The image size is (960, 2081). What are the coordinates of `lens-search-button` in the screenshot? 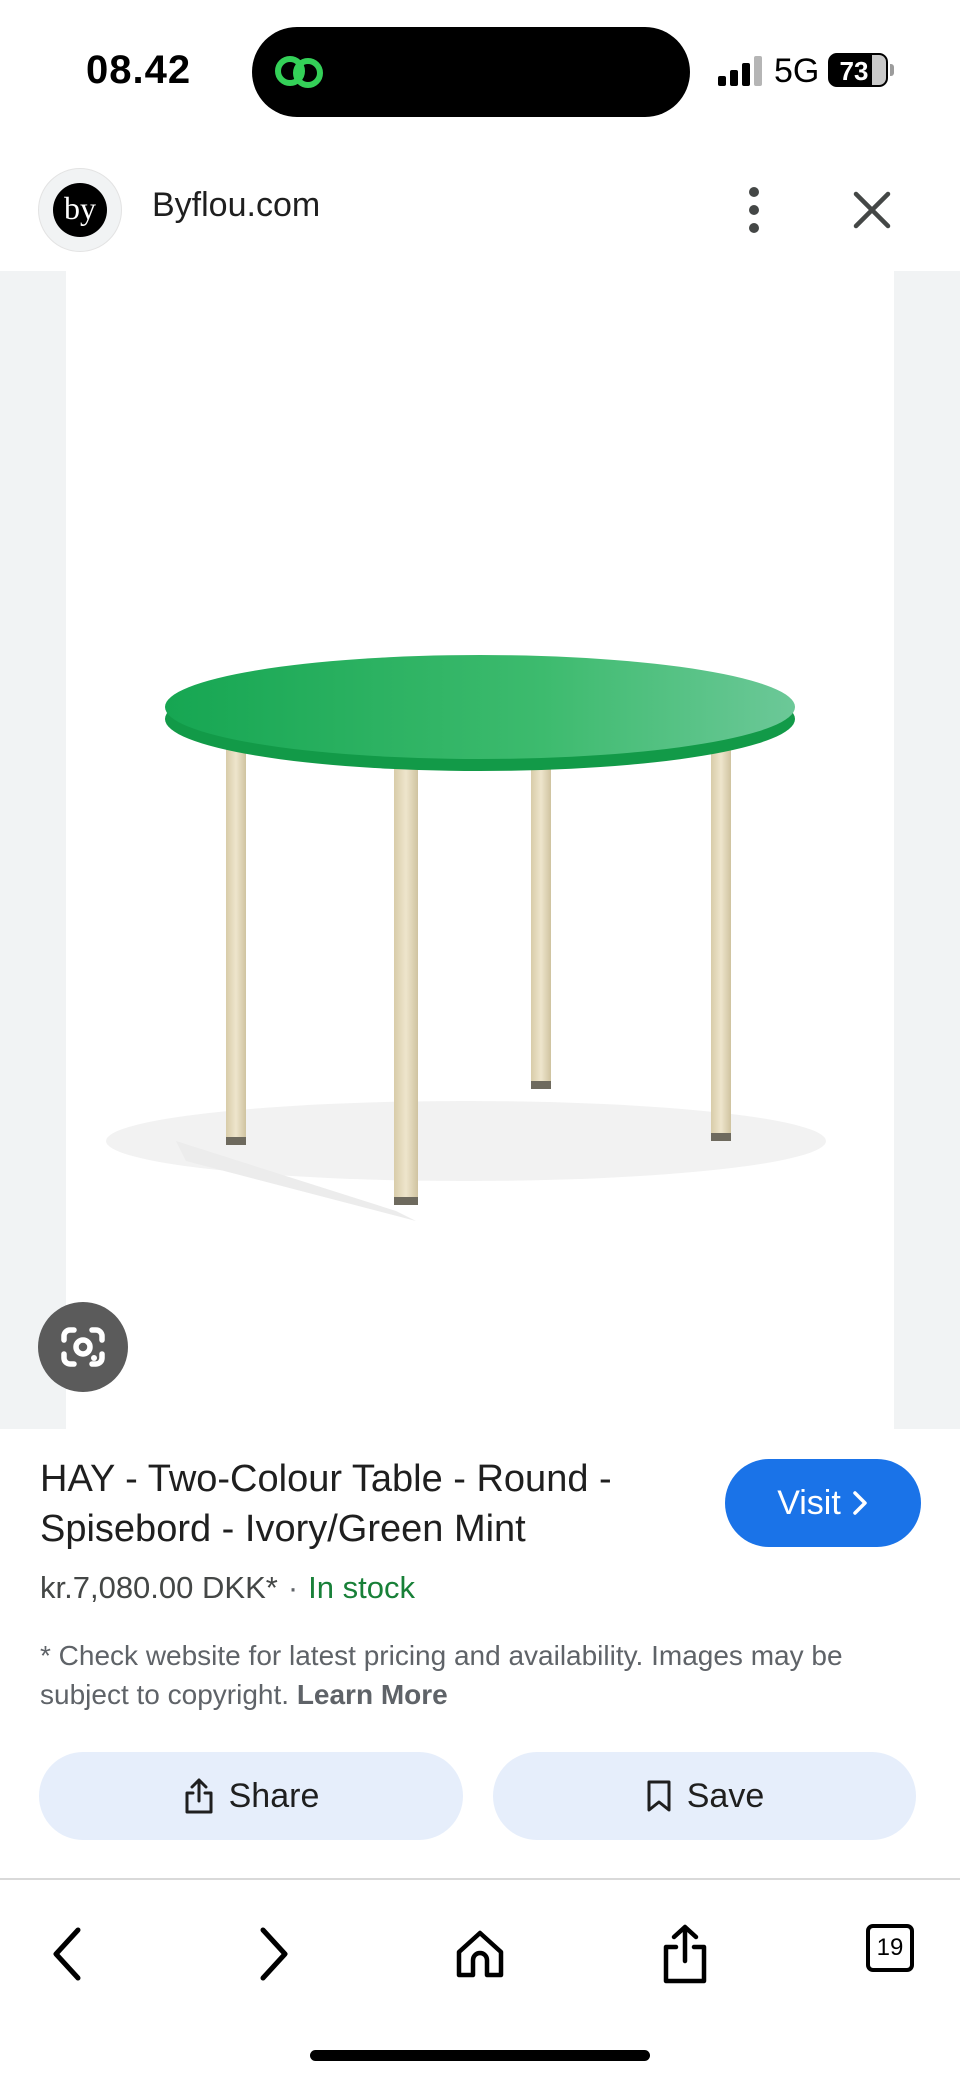 It's located at (83, 1347).